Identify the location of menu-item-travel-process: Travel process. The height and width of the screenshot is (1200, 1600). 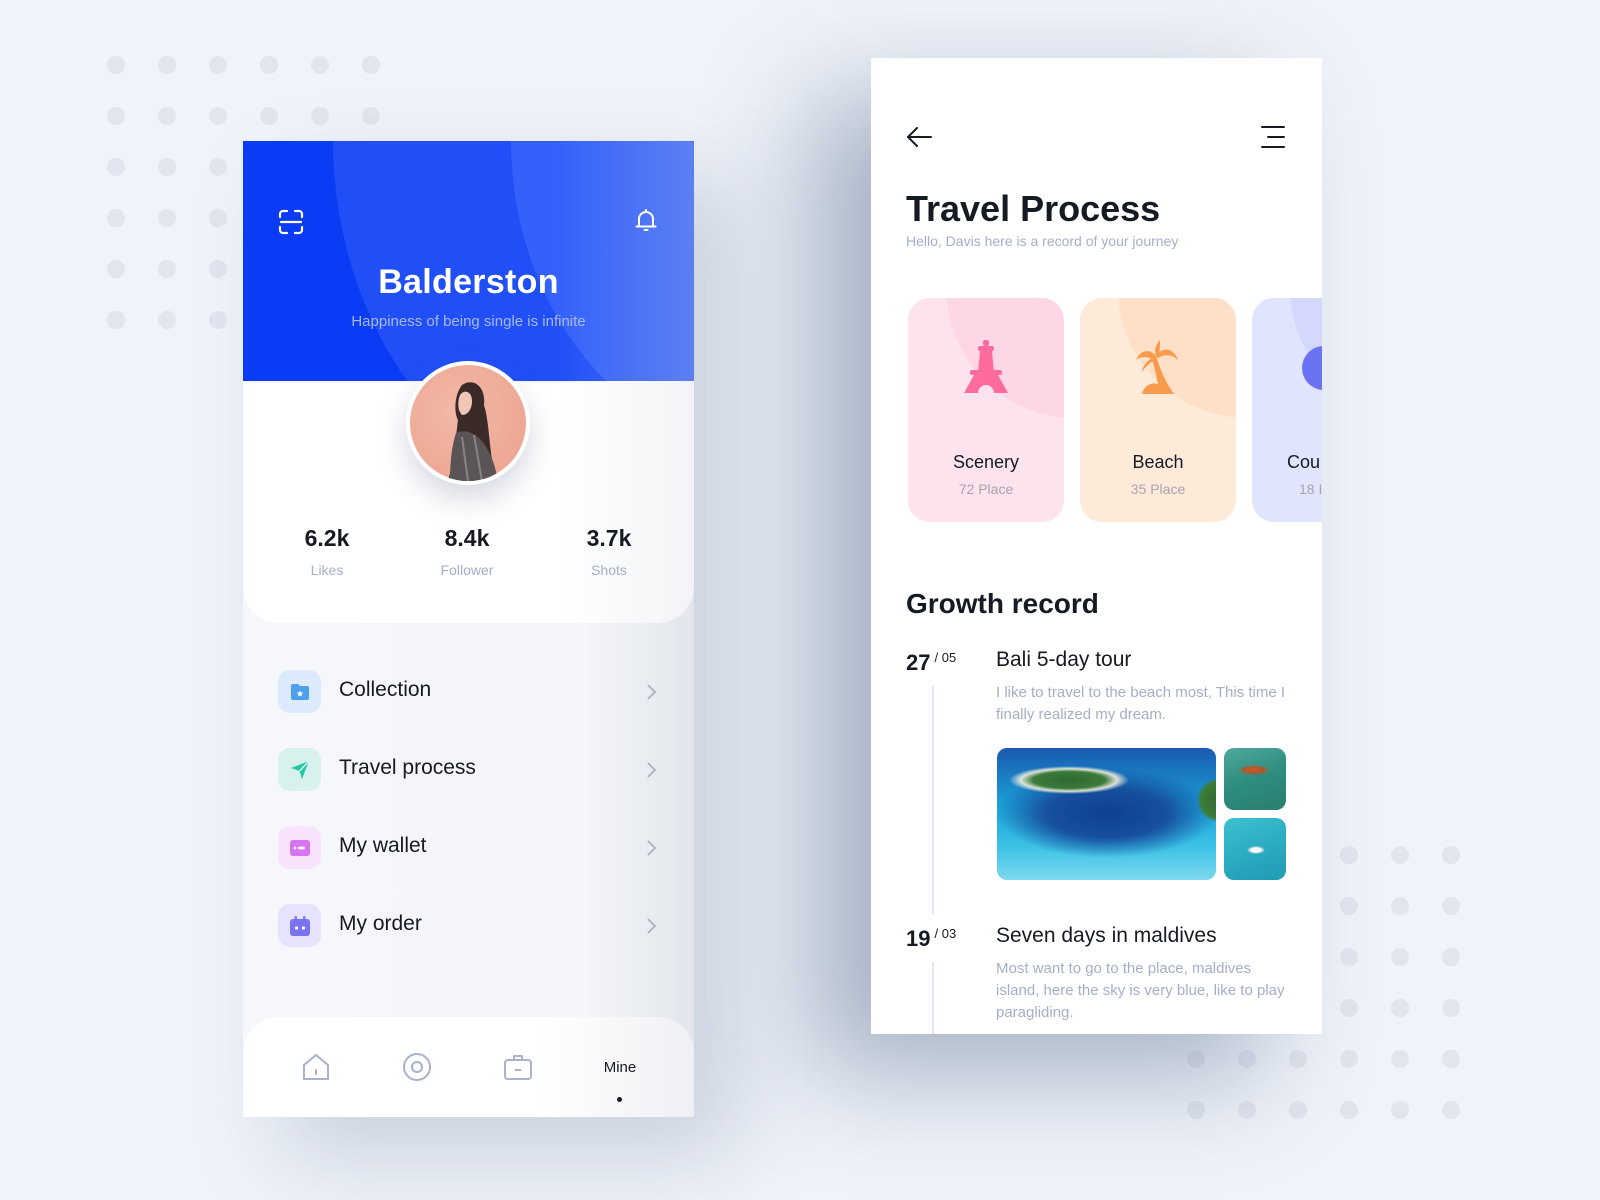
(468, 769).